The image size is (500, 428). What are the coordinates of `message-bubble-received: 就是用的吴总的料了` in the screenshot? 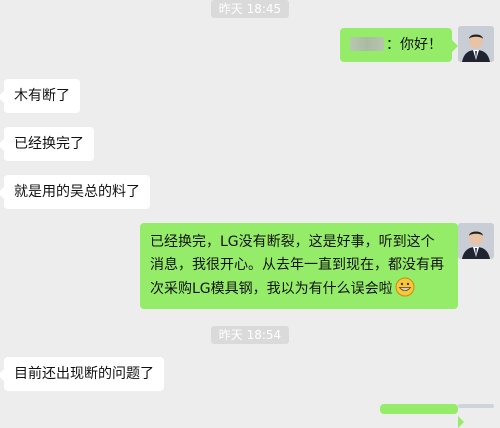 It's located at (75, 192).